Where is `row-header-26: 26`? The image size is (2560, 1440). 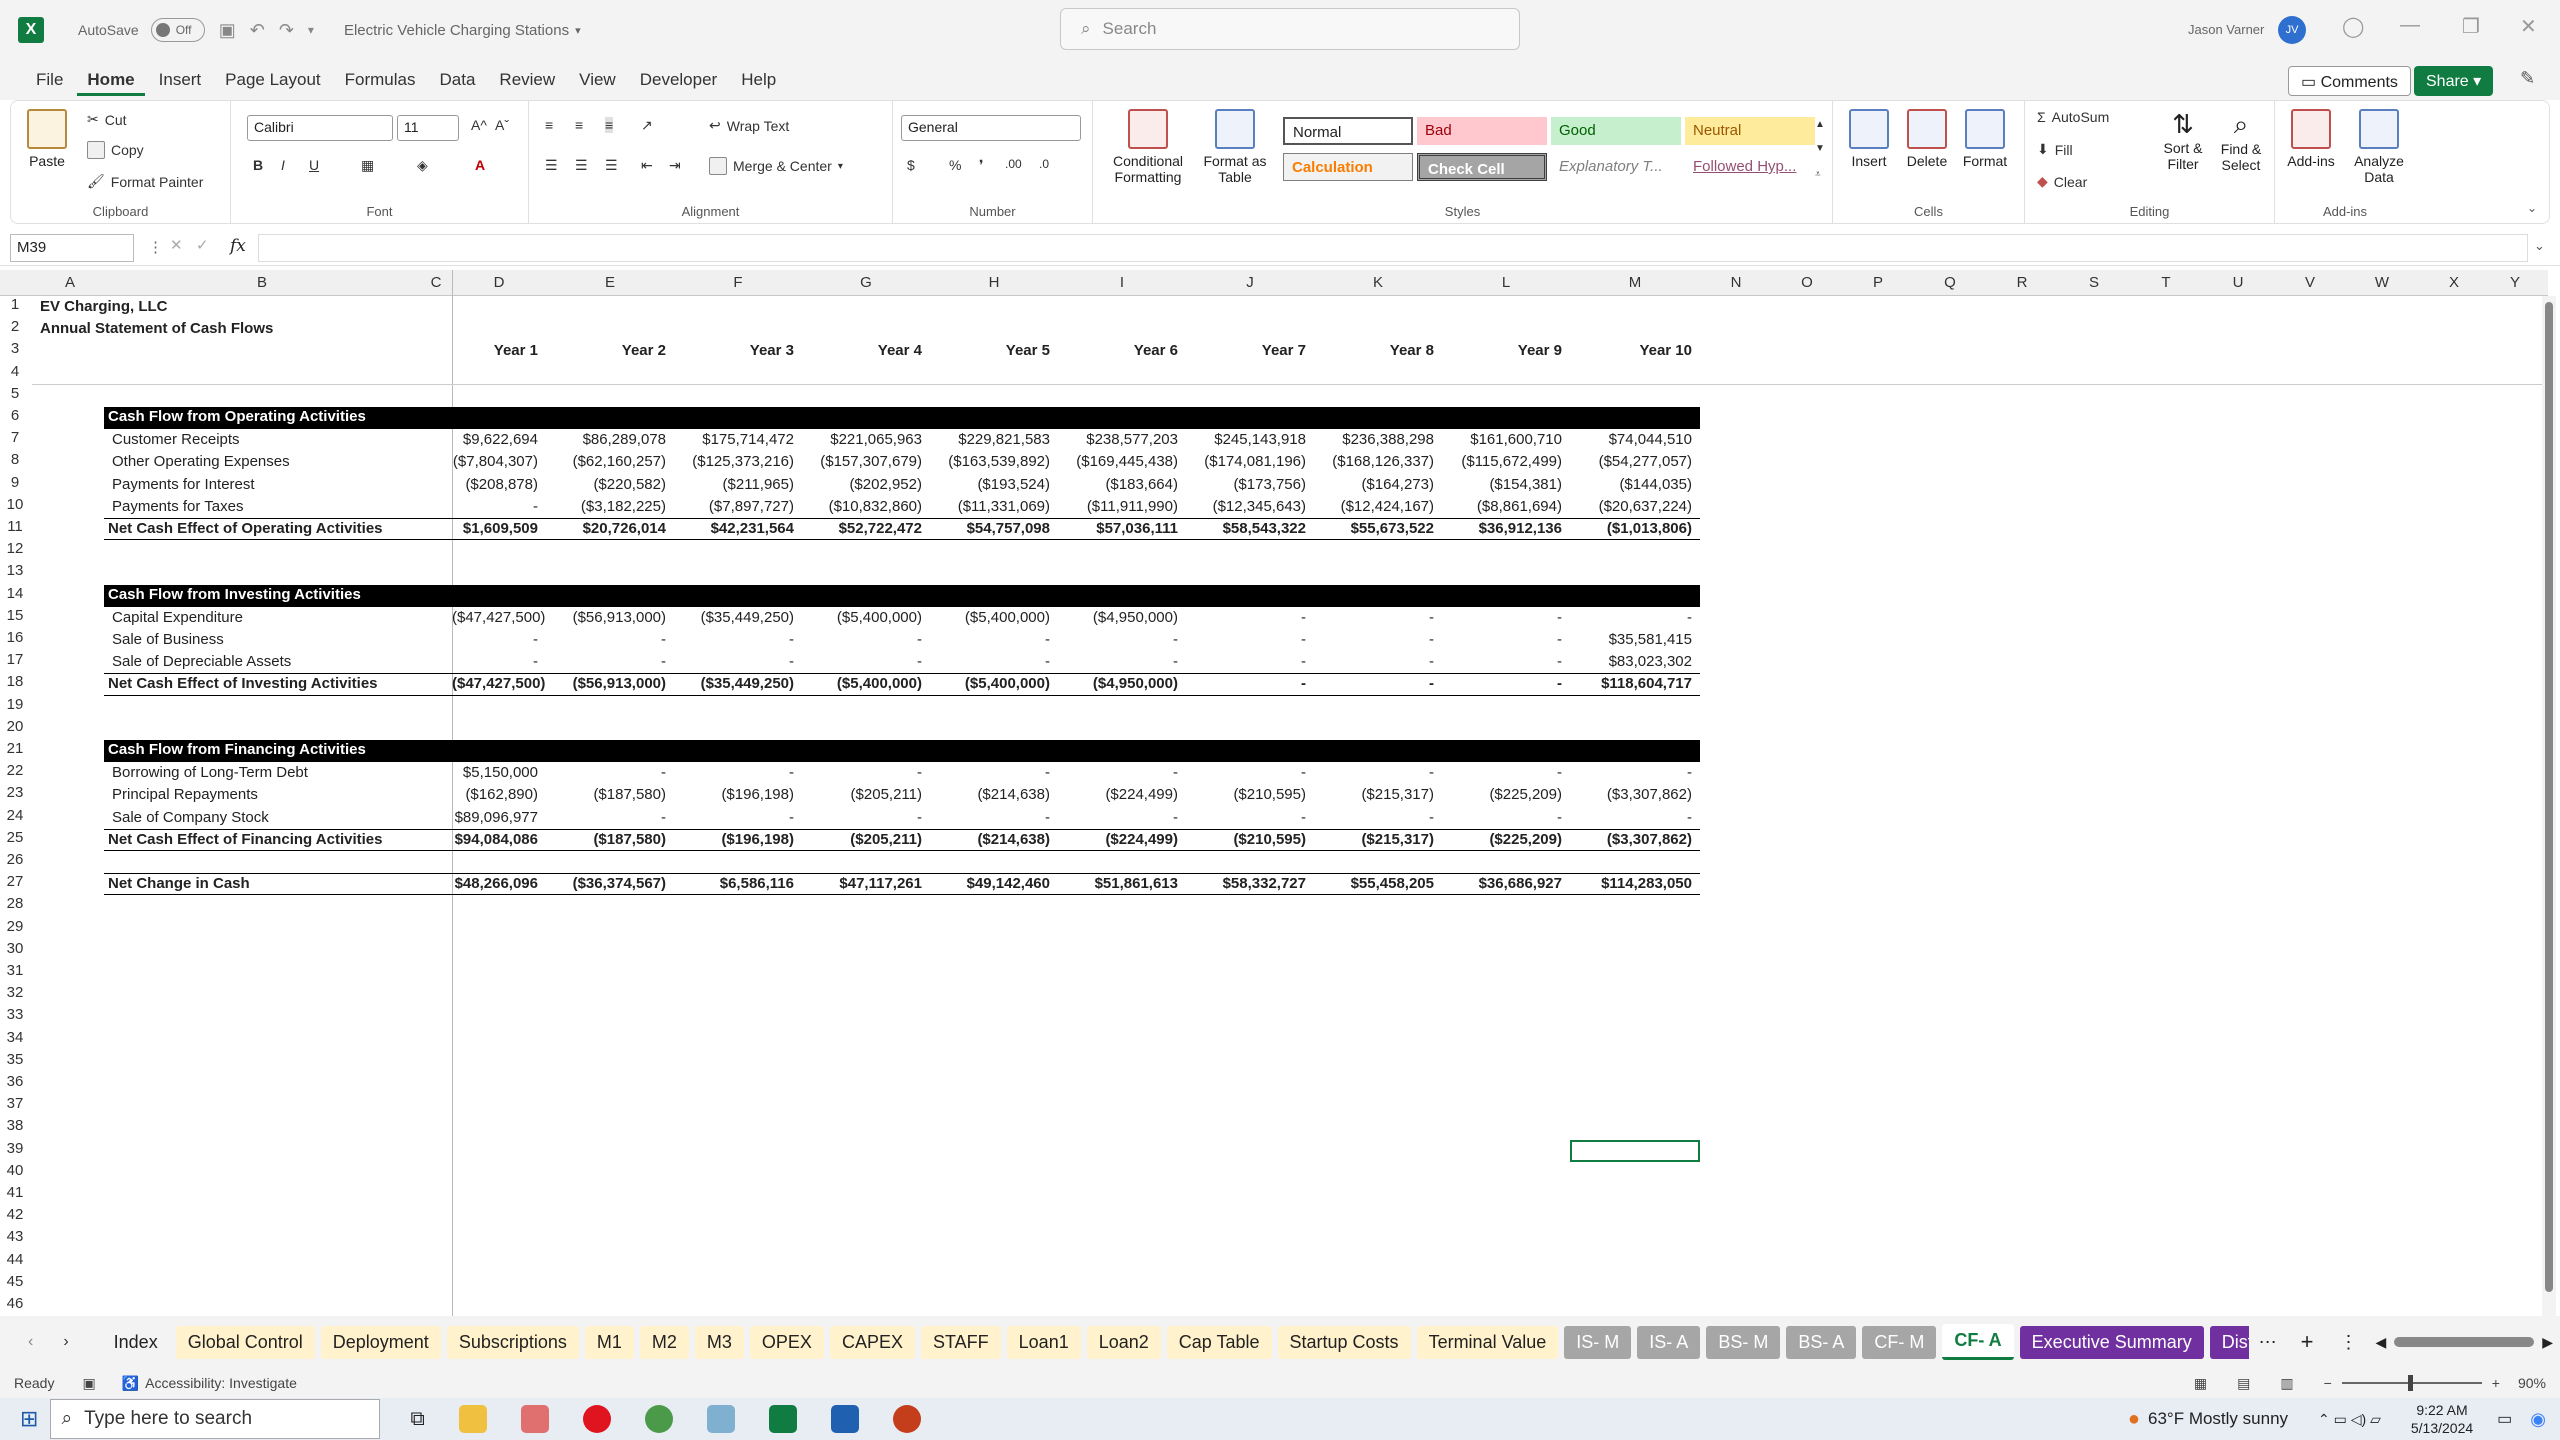 row-header-26: 26 is located at coordinates (15, 862).